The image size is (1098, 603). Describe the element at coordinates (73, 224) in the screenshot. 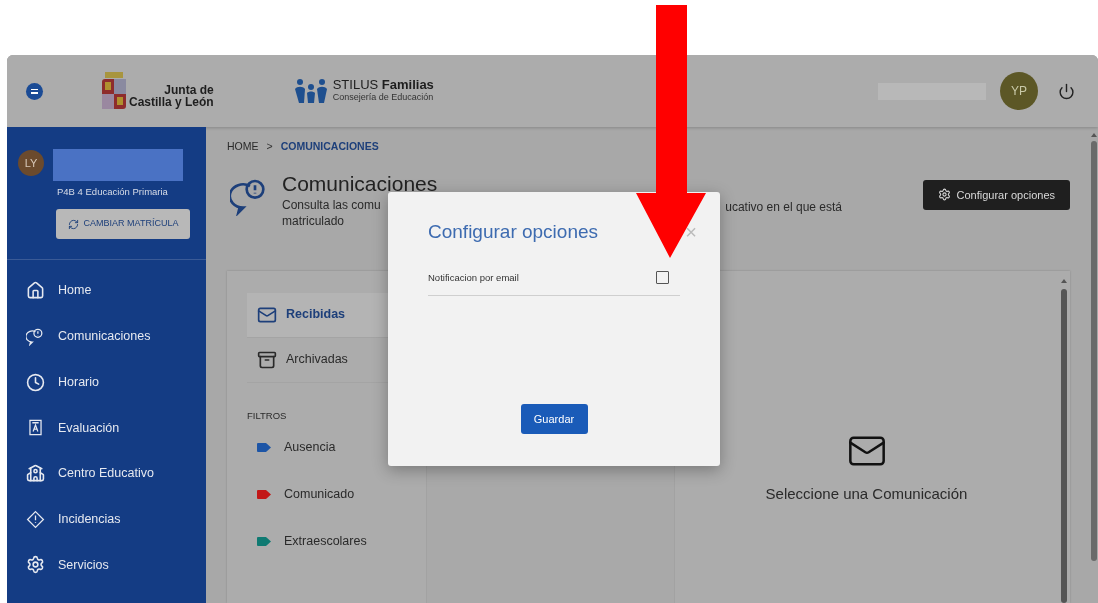

I see `refresh-icon` at that location.